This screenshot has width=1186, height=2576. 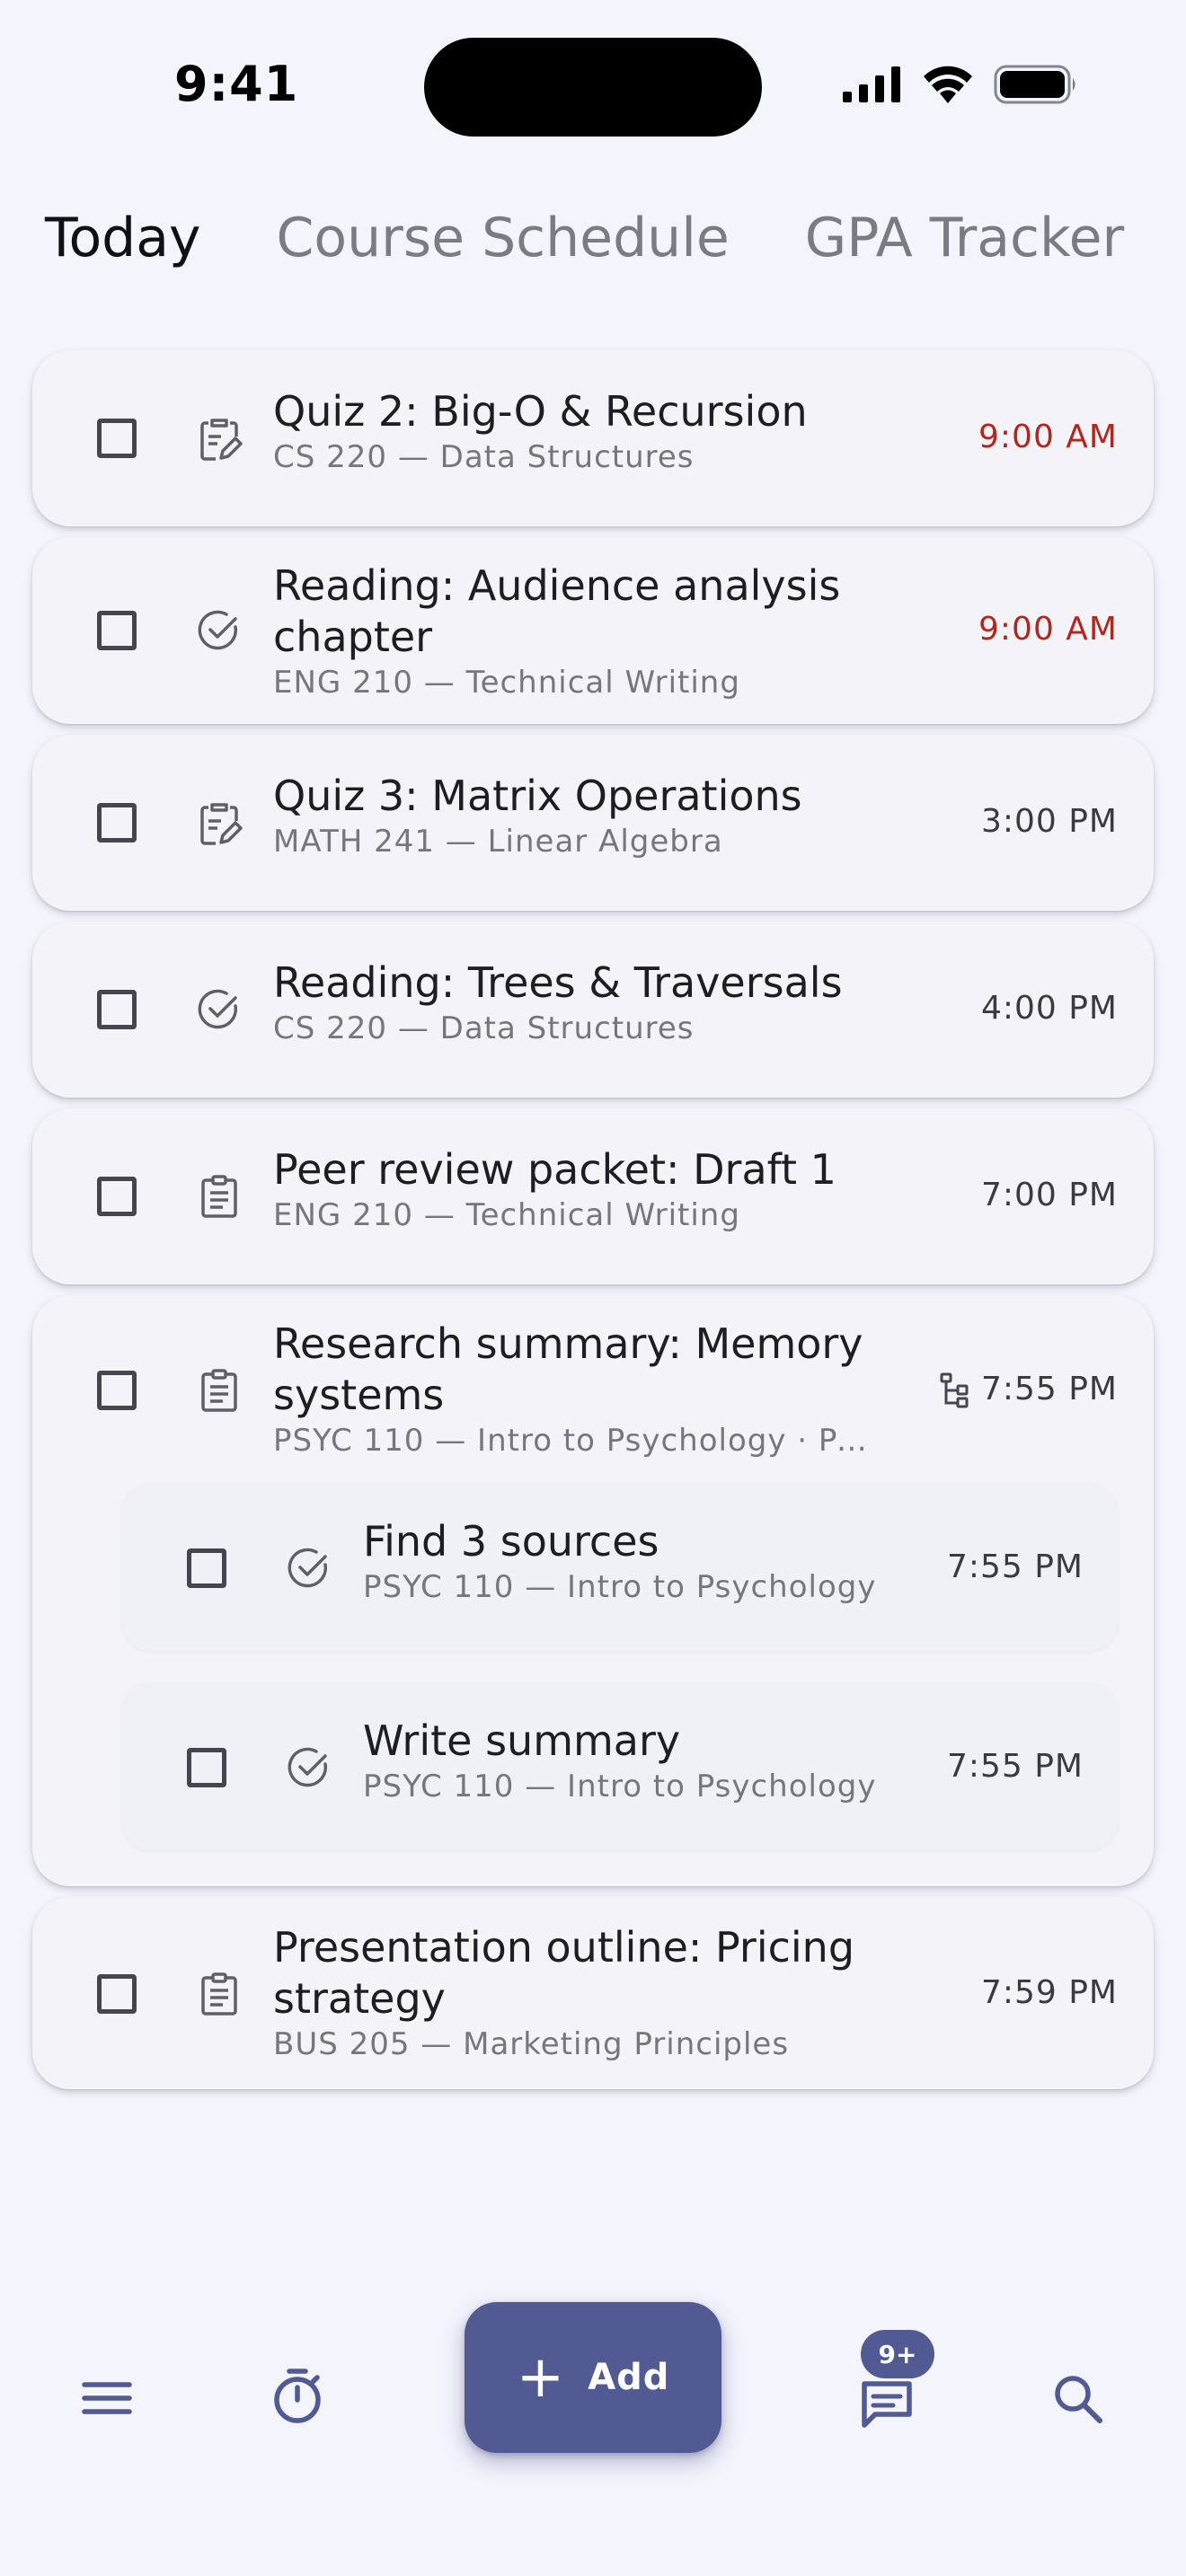 What do you see at coordinates (511, 1541) in the screenshot?
I see `subtask-title: Find 3 sources` at bounding box center [511, 1541].